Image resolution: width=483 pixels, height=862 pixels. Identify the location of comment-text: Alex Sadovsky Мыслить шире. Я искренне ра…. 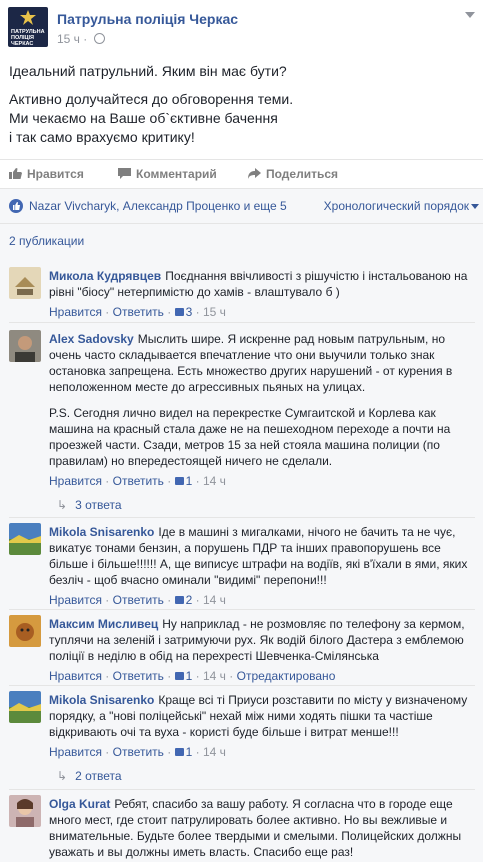
(262, 400).